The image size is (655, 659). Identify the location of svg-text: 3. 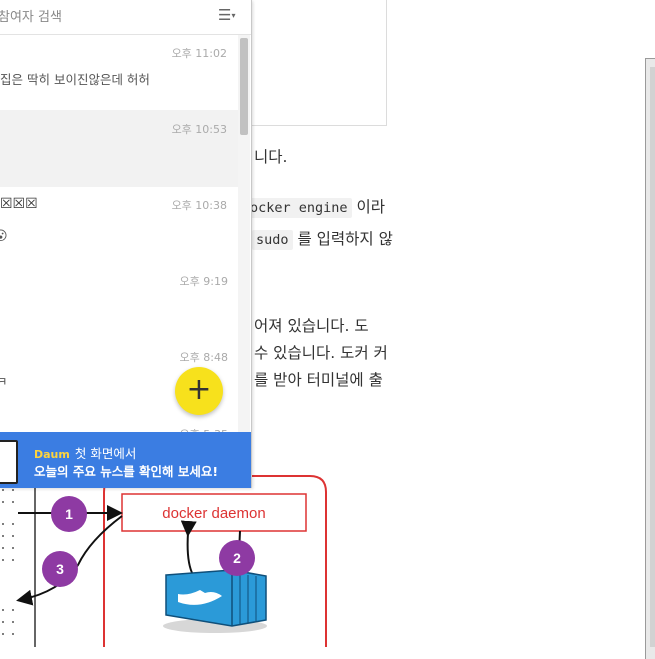
(60, 569).